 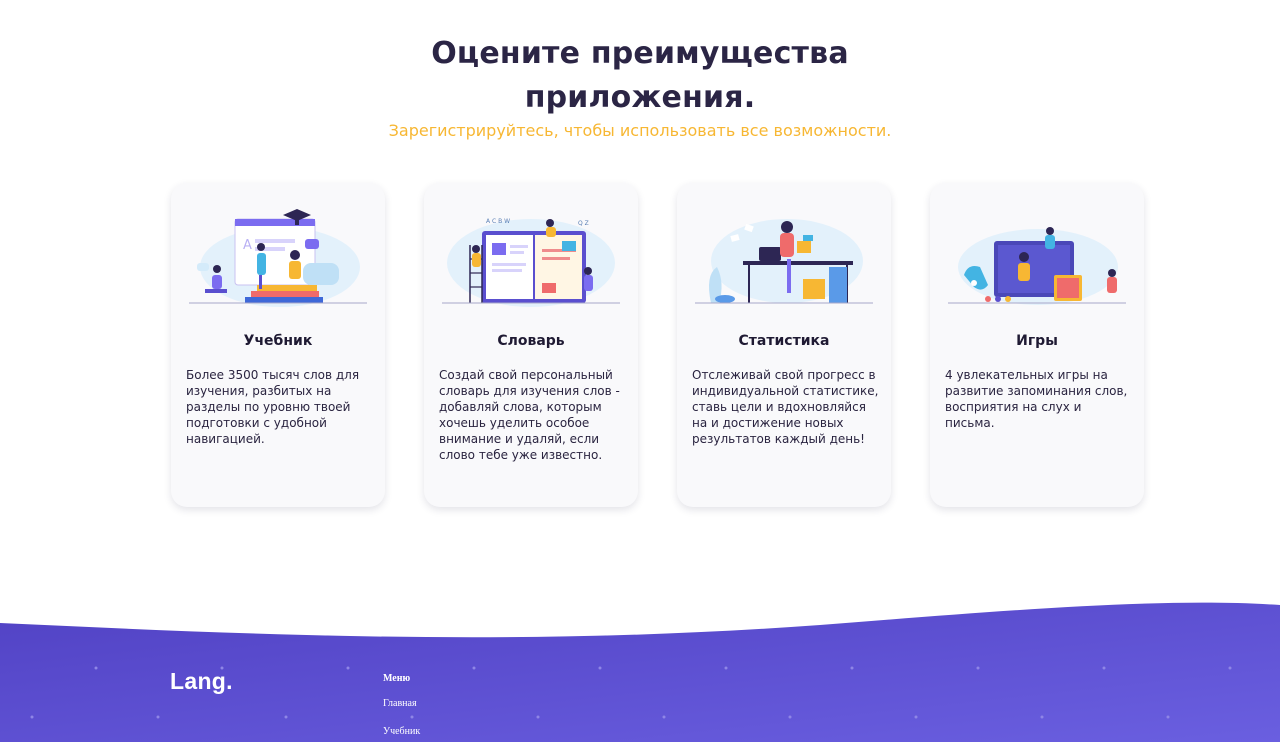 I want to click on feature-title-statistics: Статистика, so click(x=784, y=341).